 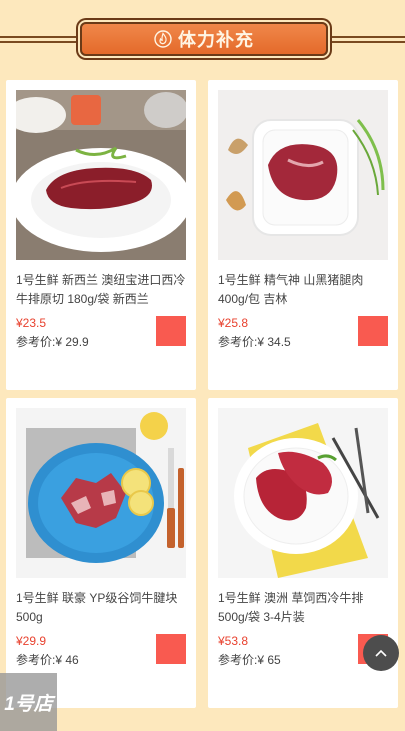 I want to click on reference-price: 参考价:¥ 34.5, so click(x=254, y=342).